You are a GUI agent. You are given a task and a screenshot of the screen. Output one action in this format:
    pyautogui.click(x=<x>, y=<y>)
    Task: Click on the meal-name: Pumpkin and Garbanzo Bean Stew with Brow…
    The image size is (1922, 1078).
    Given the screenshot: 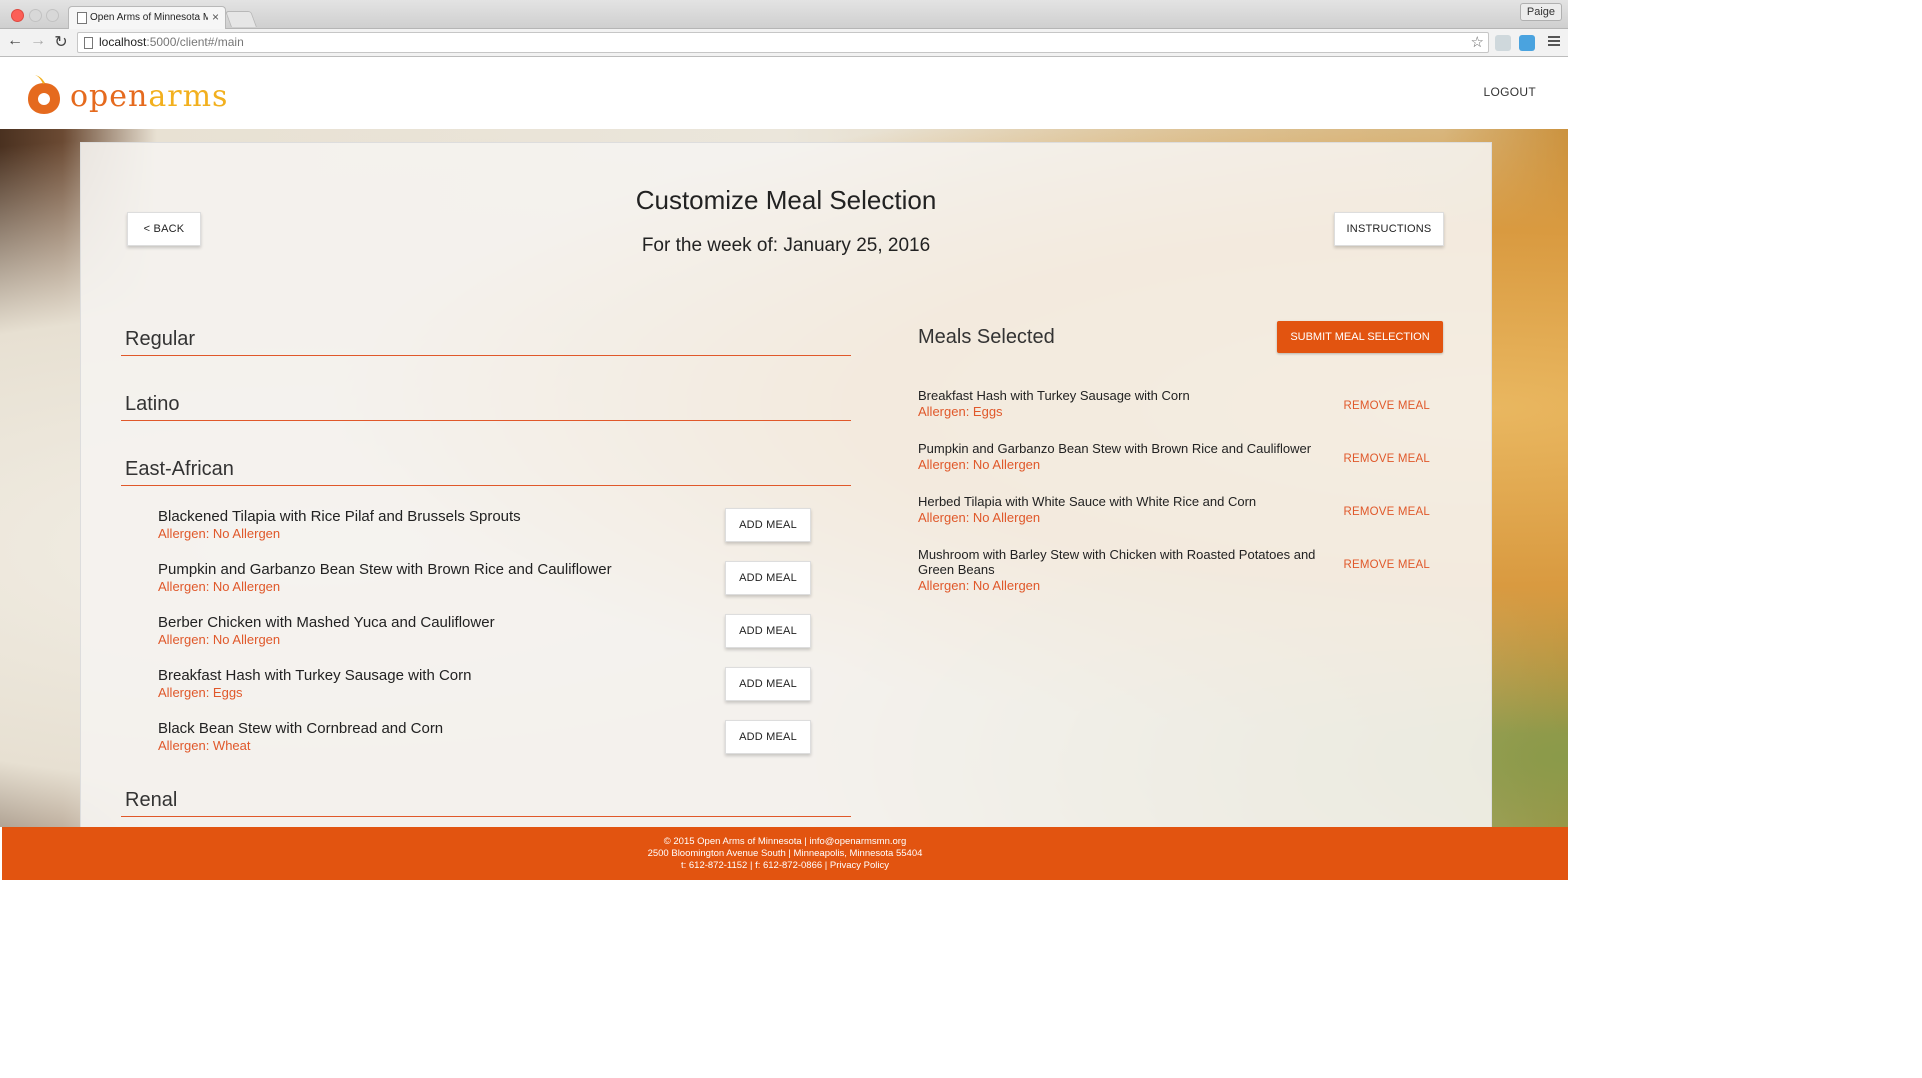 What is the action you would take?
    pyautogui.click(x=385, y=569)
    